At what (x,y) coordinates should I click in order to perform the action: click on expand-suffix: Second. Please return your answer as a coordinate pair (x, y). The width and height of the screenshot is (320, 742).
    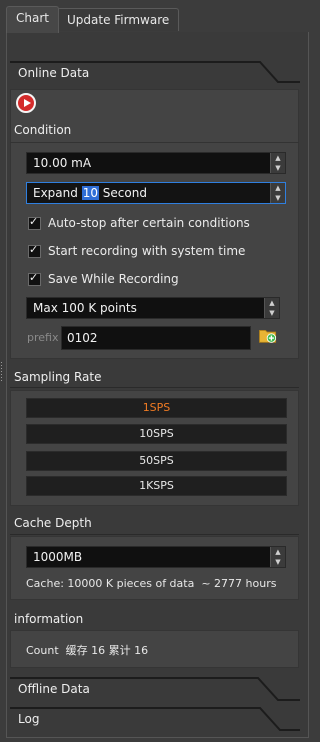
    Looking at the image, I should click on (122, 193).